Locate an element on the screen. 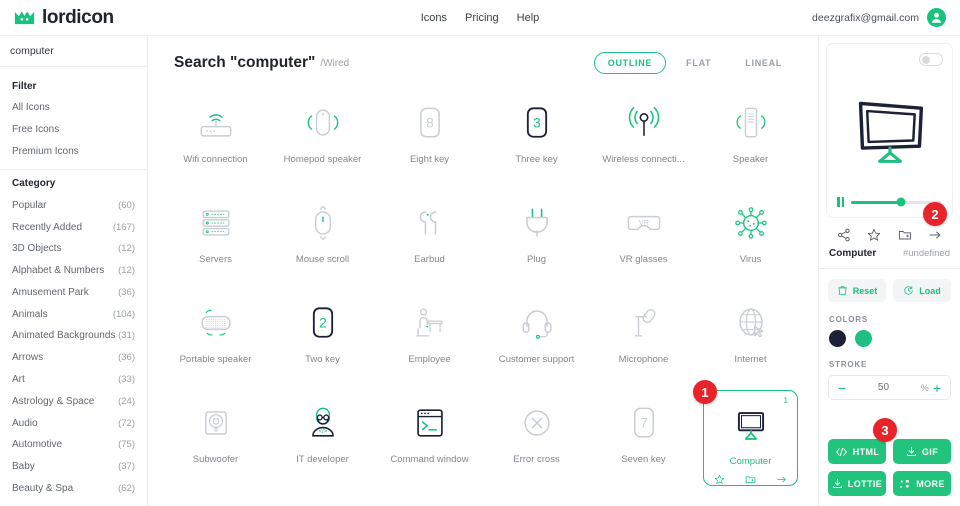 Image resolution: width=960 pixels, height=506 pixels. icon-card: Portable speaker is located at coordinates (215, 338).